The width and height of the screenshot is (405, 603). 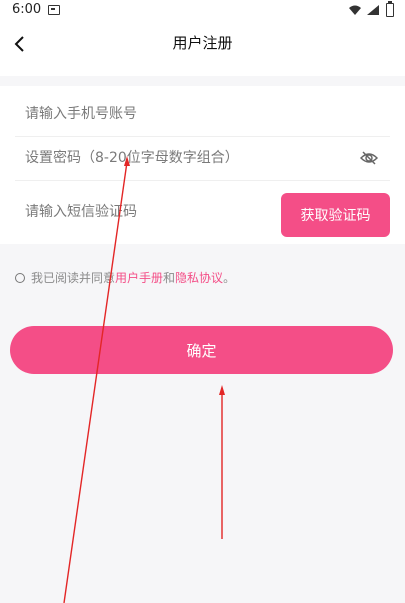 I want to click on battery-icon, so click(x=390, y=9).